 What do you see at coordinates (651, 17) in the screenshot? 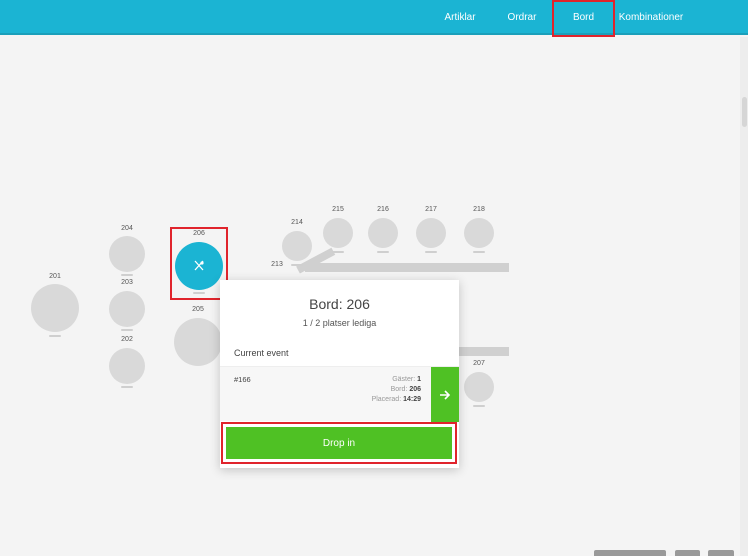
I see `nav-tab-kombinationer: Kombinationer` at bounding box center [651, 17].